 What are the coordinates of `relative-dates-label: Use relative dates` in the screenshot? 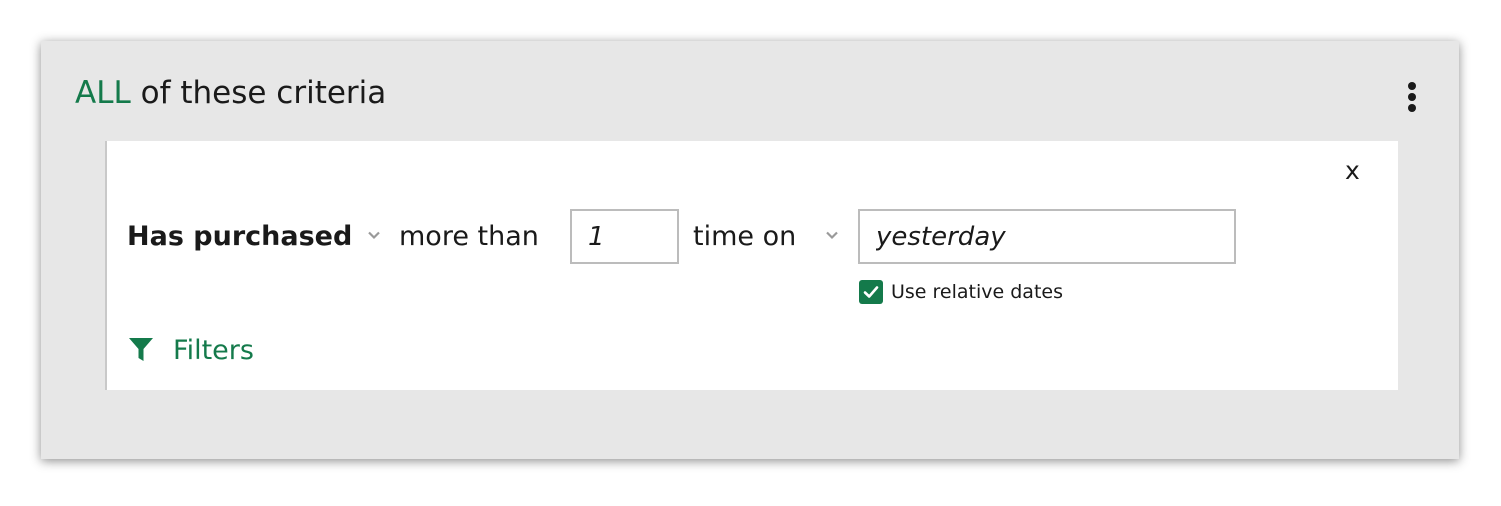 It's located at (977, 292).